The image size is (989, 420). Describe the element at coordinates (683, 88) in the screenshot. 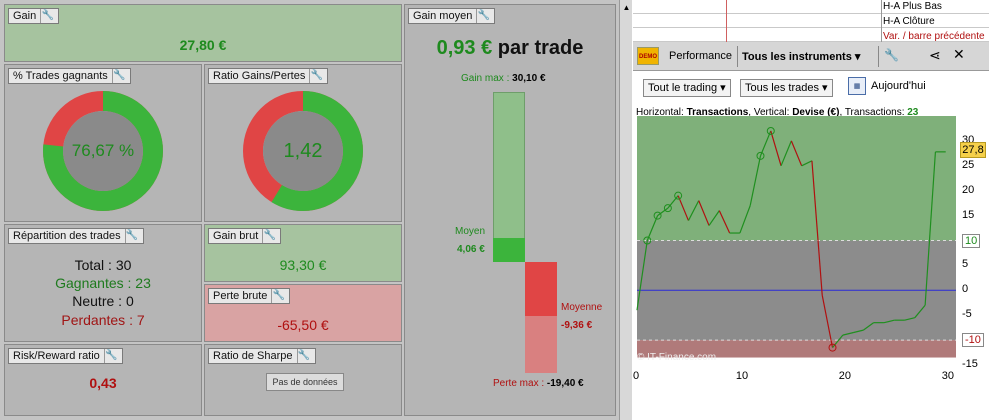

I see `trading-dropdown-label: Tout le trading` at that location.